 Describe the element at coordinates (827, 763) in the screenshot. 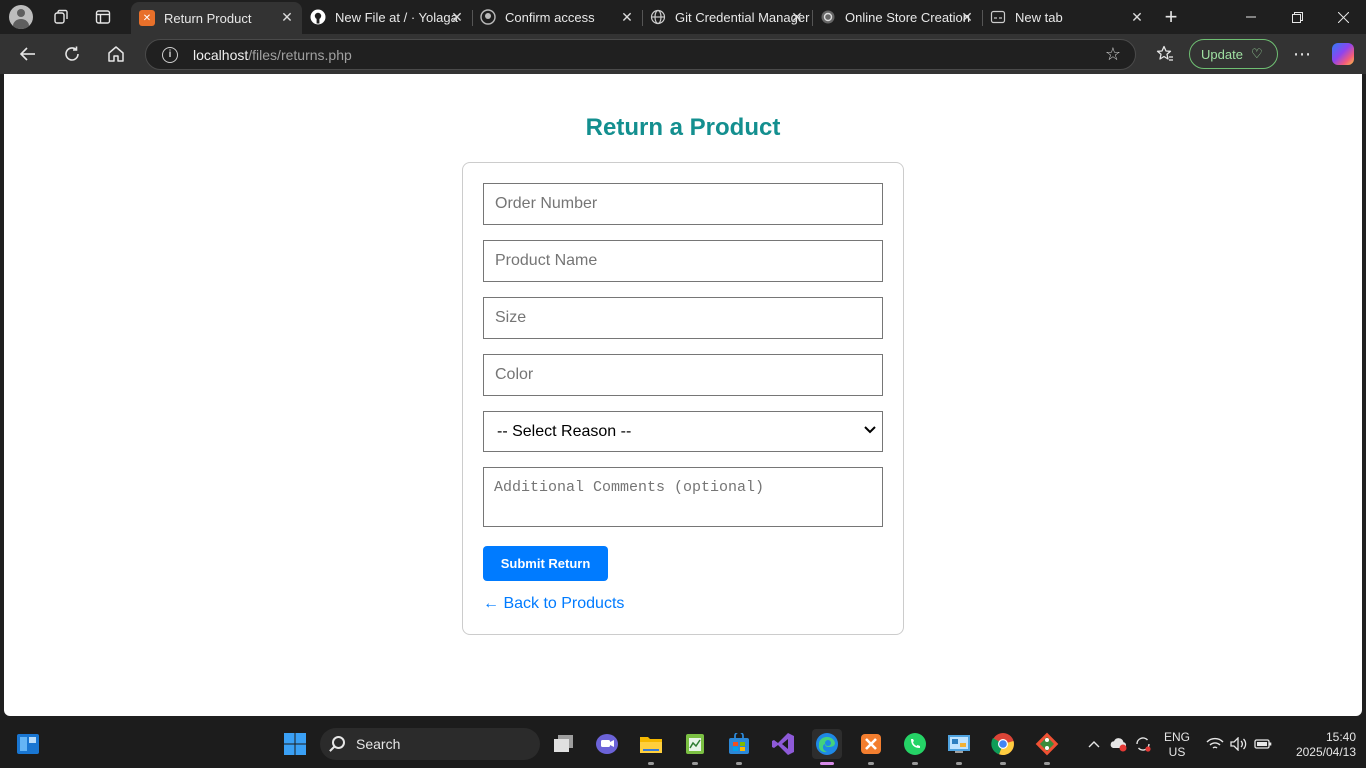

I see `active-indicator` at that location.